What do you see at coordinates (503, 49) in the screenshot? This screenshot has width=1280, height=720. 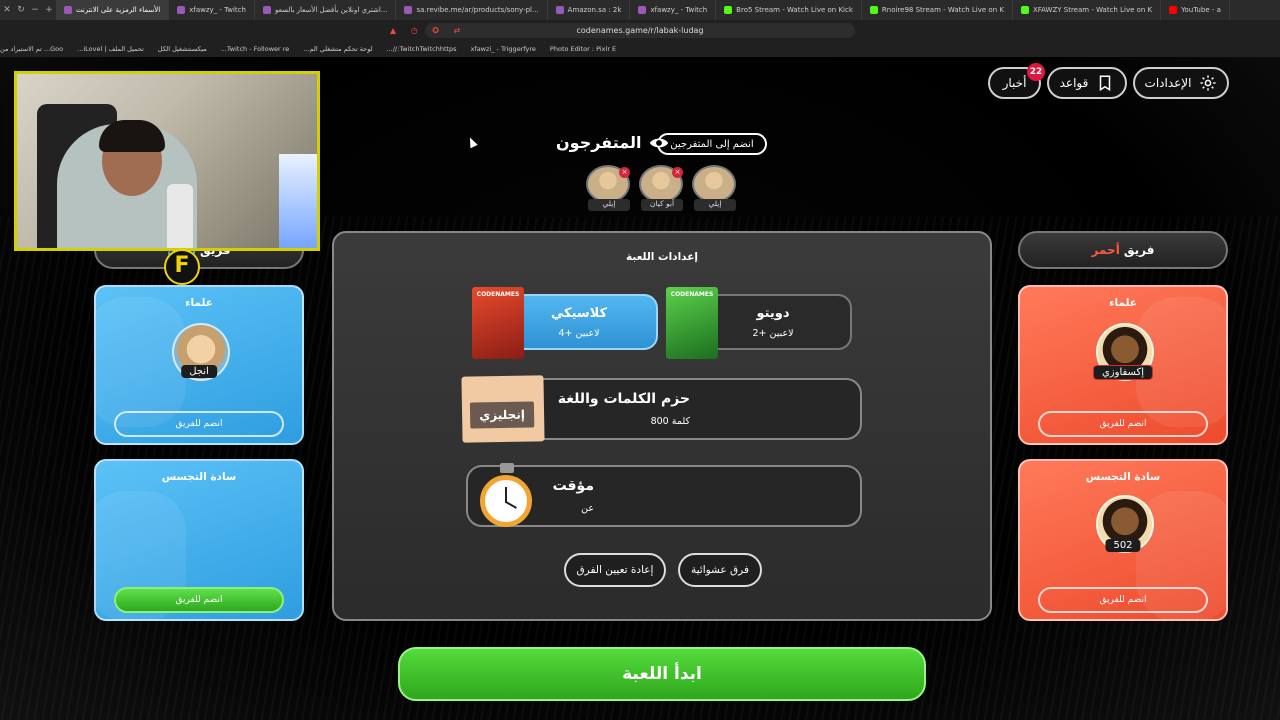 I see `bookmark-item: xfawzi_ - Triggerfyre` at bounding box center [503, 49].